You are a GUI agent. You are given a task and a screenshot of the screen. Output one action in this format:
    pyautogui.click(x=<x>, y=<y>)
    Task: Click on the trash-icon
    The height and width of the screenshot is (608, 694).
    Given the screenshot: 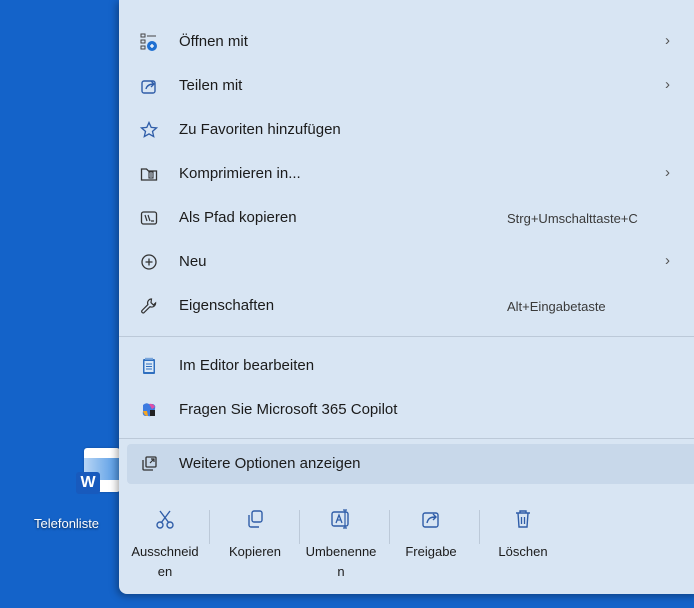 What is the action you would take?
    pyautogui.click(x=523, y=519)
    